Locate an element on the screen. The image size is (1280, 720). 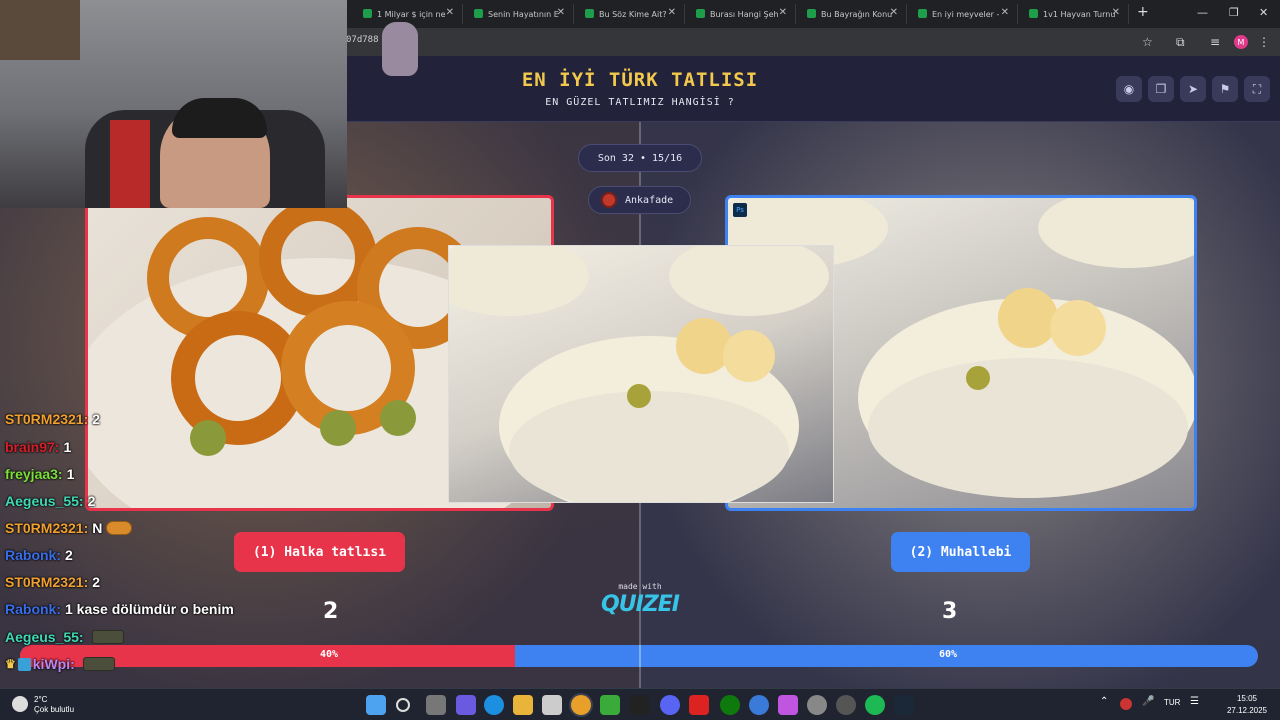
copy-icon: ❐ is located at coordinates (1161, 89).